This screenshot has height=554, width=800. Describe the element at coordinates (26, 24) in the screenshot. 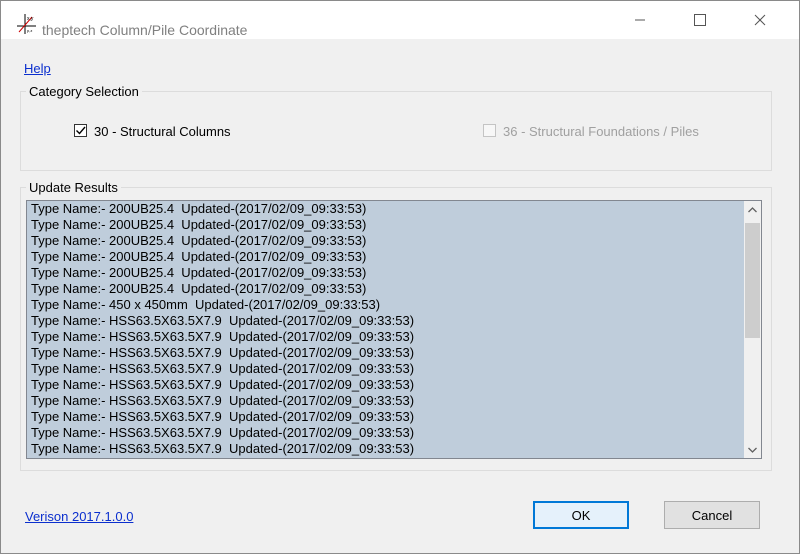

I see `xyz-axis-icon: x,y p,z` at that location.